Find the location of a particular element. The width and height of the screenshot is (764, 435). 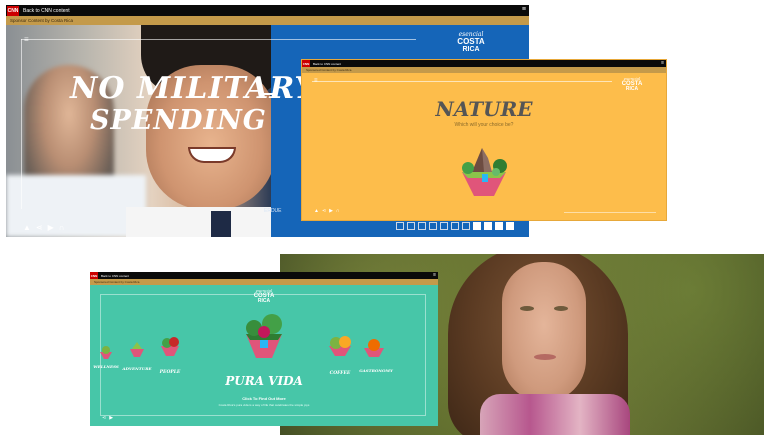

pura-vida-title: PURA VIDA is located at coordinates (264, 381).